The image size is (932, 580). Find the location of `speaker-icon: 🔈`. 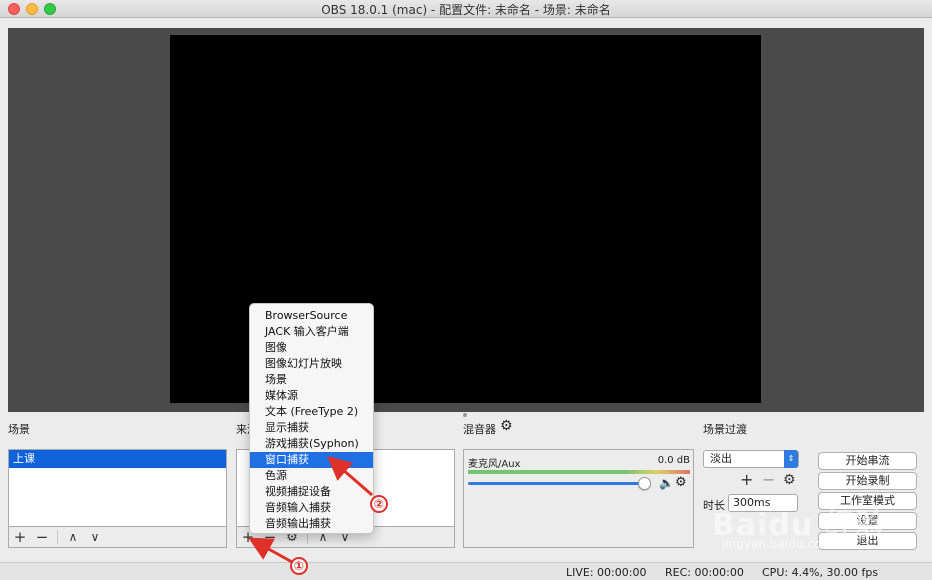

speaker-icon: 🔈 is located at coordinates (666, 483).